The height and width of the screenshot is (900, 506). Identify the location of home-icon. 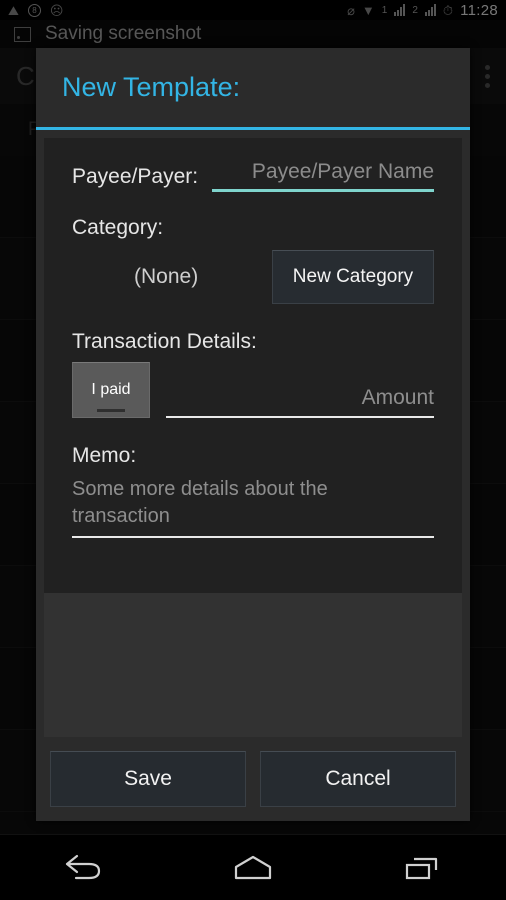
(253, 867).